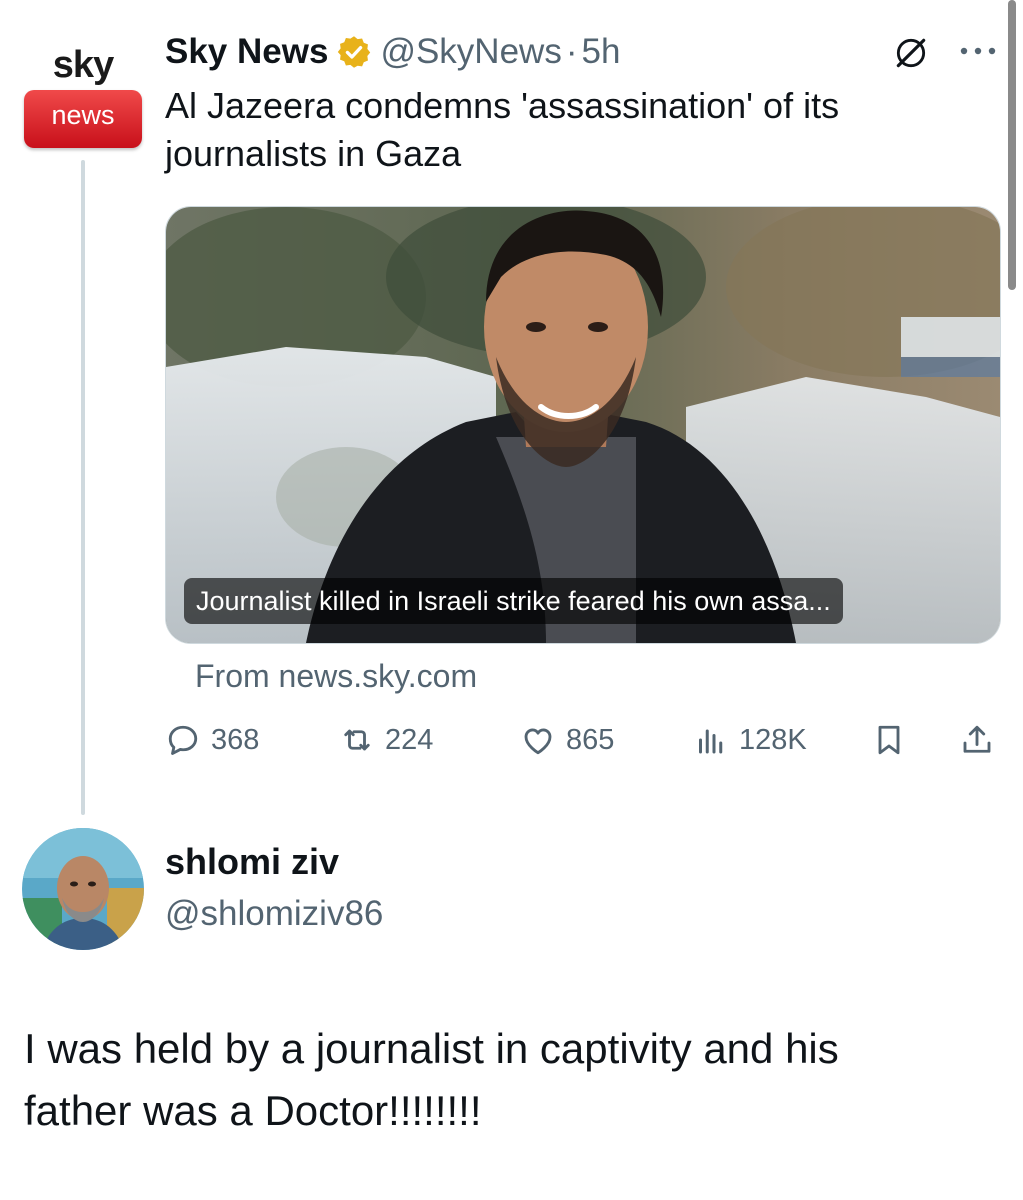 The height and width of the screenshot is (1200, 1023). I want to click on tweet-time: 5h, so click(601, 52).